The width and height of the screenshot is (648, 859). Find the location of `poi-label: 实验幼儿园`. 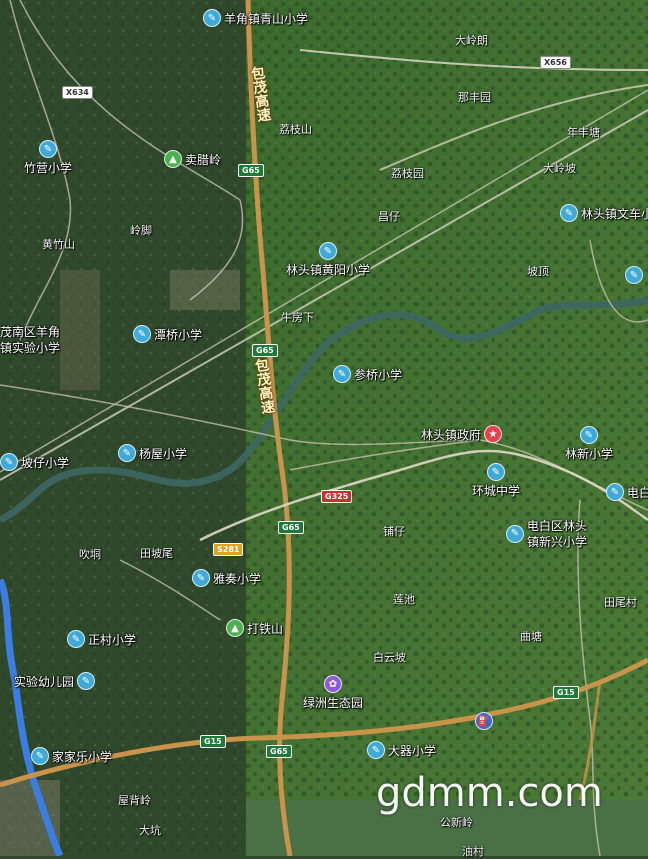

poi-label: 实验幼儿园 is located at coordinates (44, 681).